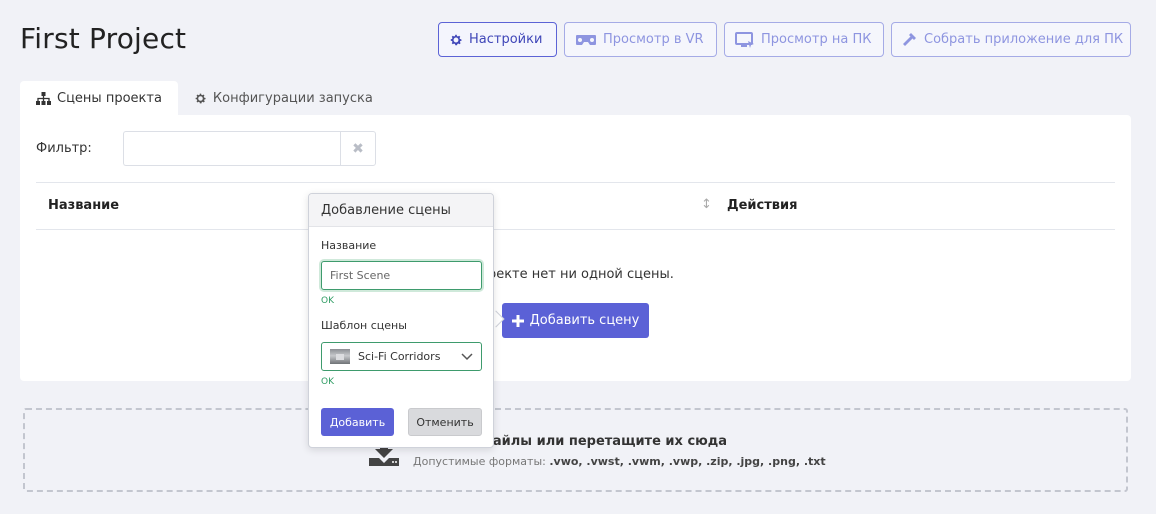  I want to click on view-vr-label: Просмотр в VR, so click(653, 39).